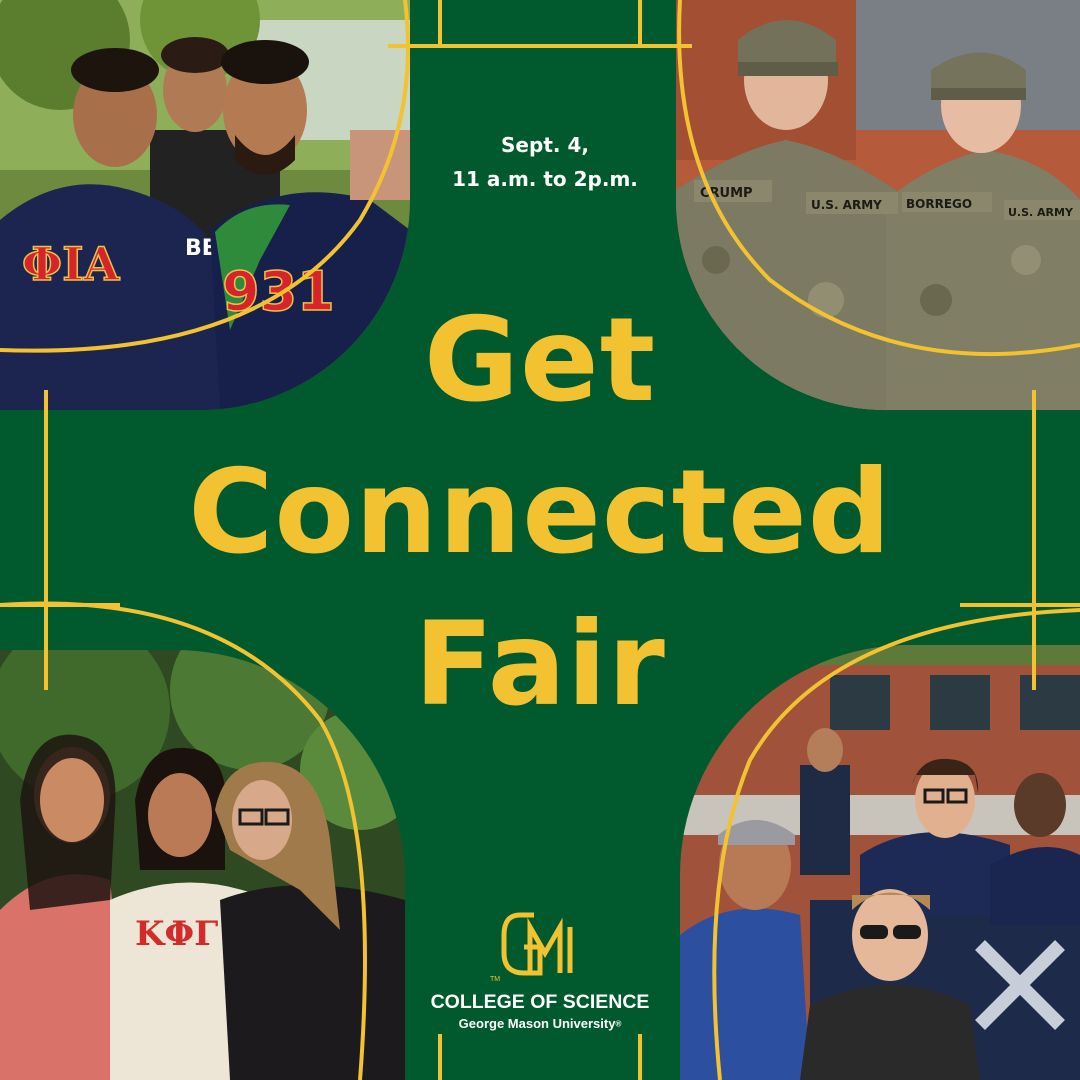  What do you see at coordinates (846, 205) in the screenshot?
I see `army-tape-left: U.S. ARMY` at bounding box center [846, 205].